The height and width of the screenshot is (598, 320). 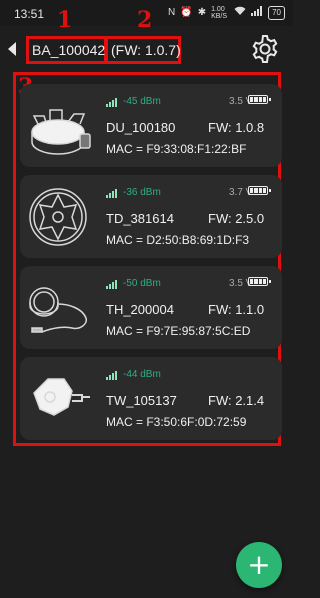 What do you see at coordinates (176, 422) in the screenshot?
I see `device-mac: MAC = F3:50:6F:0D:72:59` at bounding box center [176, 422].